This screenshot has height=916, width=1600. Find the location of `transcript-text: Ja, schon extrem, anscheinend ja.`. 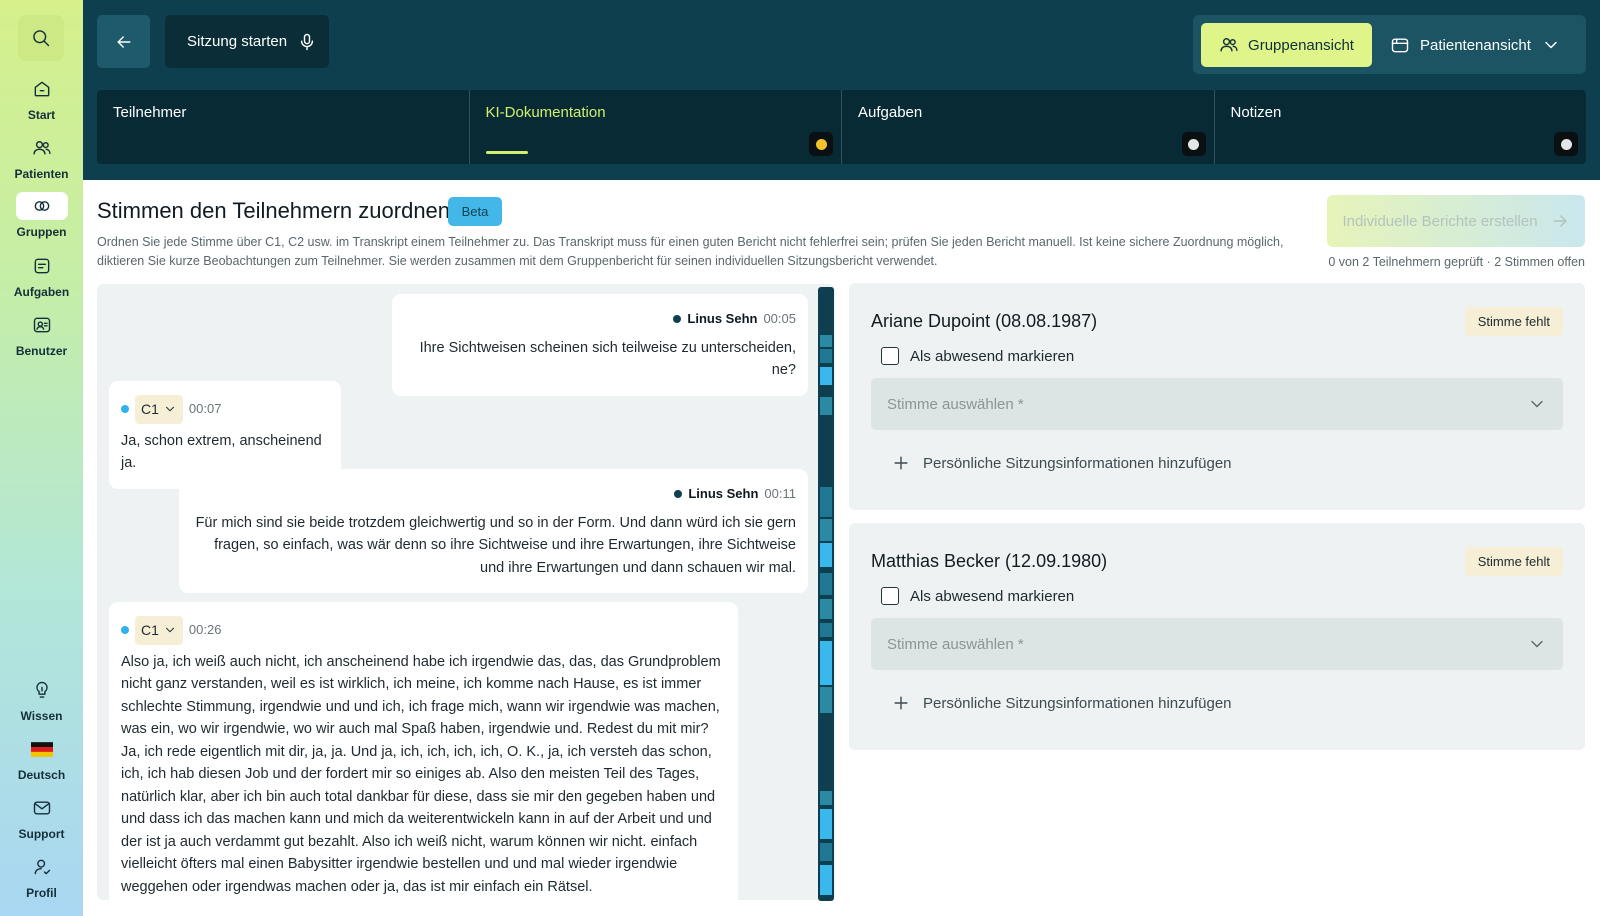

transcript-text: Ja, schon extrem, anscheinend ja. is located at coordinates (221, 452).